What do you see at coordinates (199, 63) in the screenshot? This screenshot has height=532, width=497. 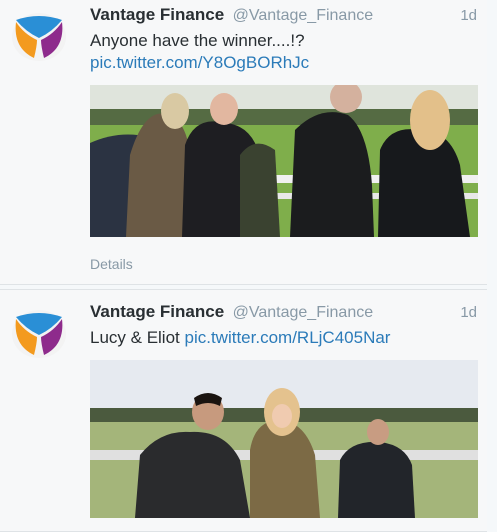 I see `tweet-link: pic.twitter.com/Y8OgBORhJc` at bounding box center [199, 63].